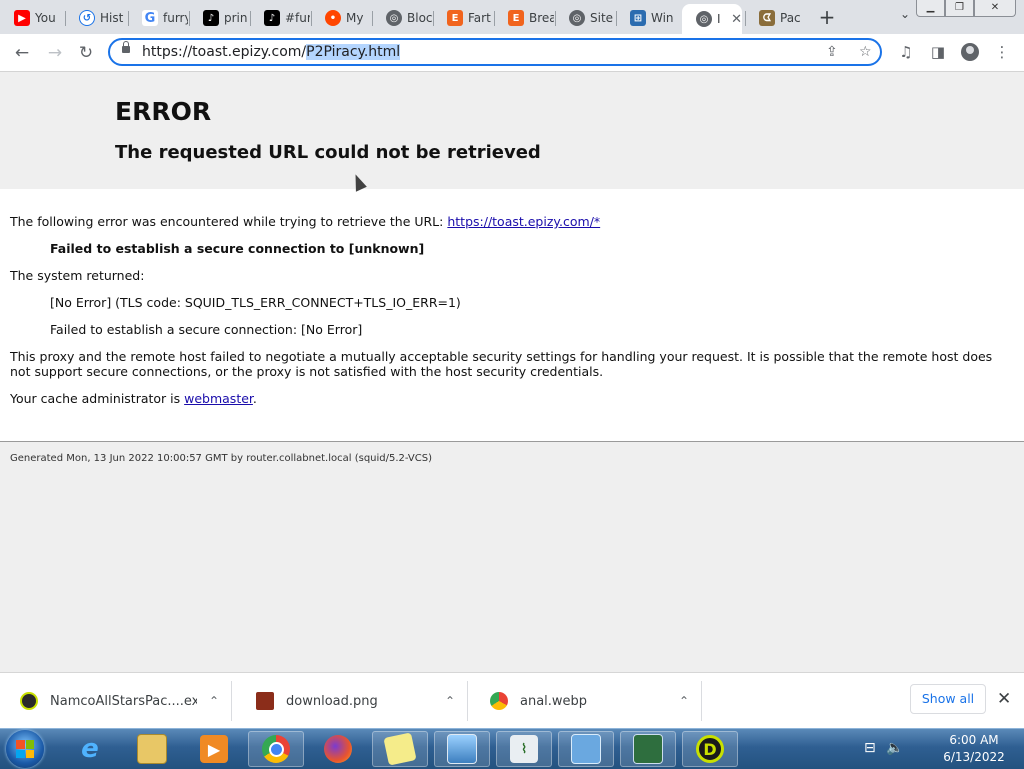 The width and height of the screenshot is (1024, 769). I want to click on tab-title: Bloc, so click(419, 18).